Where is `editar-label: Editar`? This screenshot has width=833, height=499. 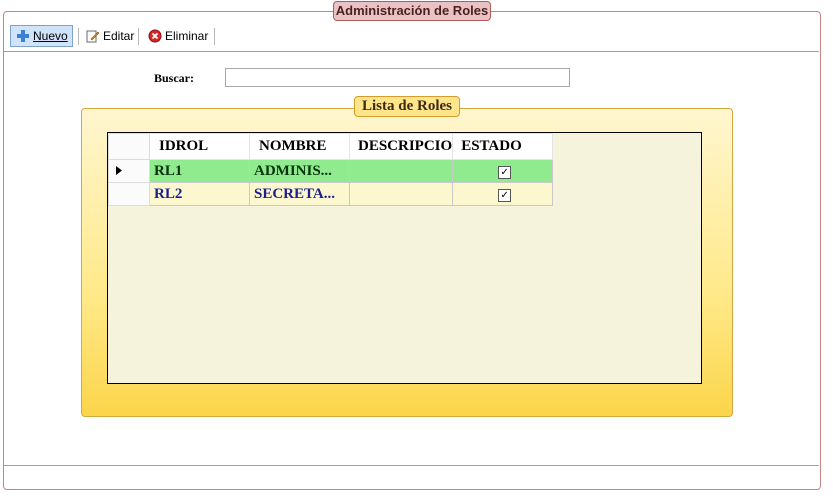
editar-label: Editar is located at coordinates (119, 36).